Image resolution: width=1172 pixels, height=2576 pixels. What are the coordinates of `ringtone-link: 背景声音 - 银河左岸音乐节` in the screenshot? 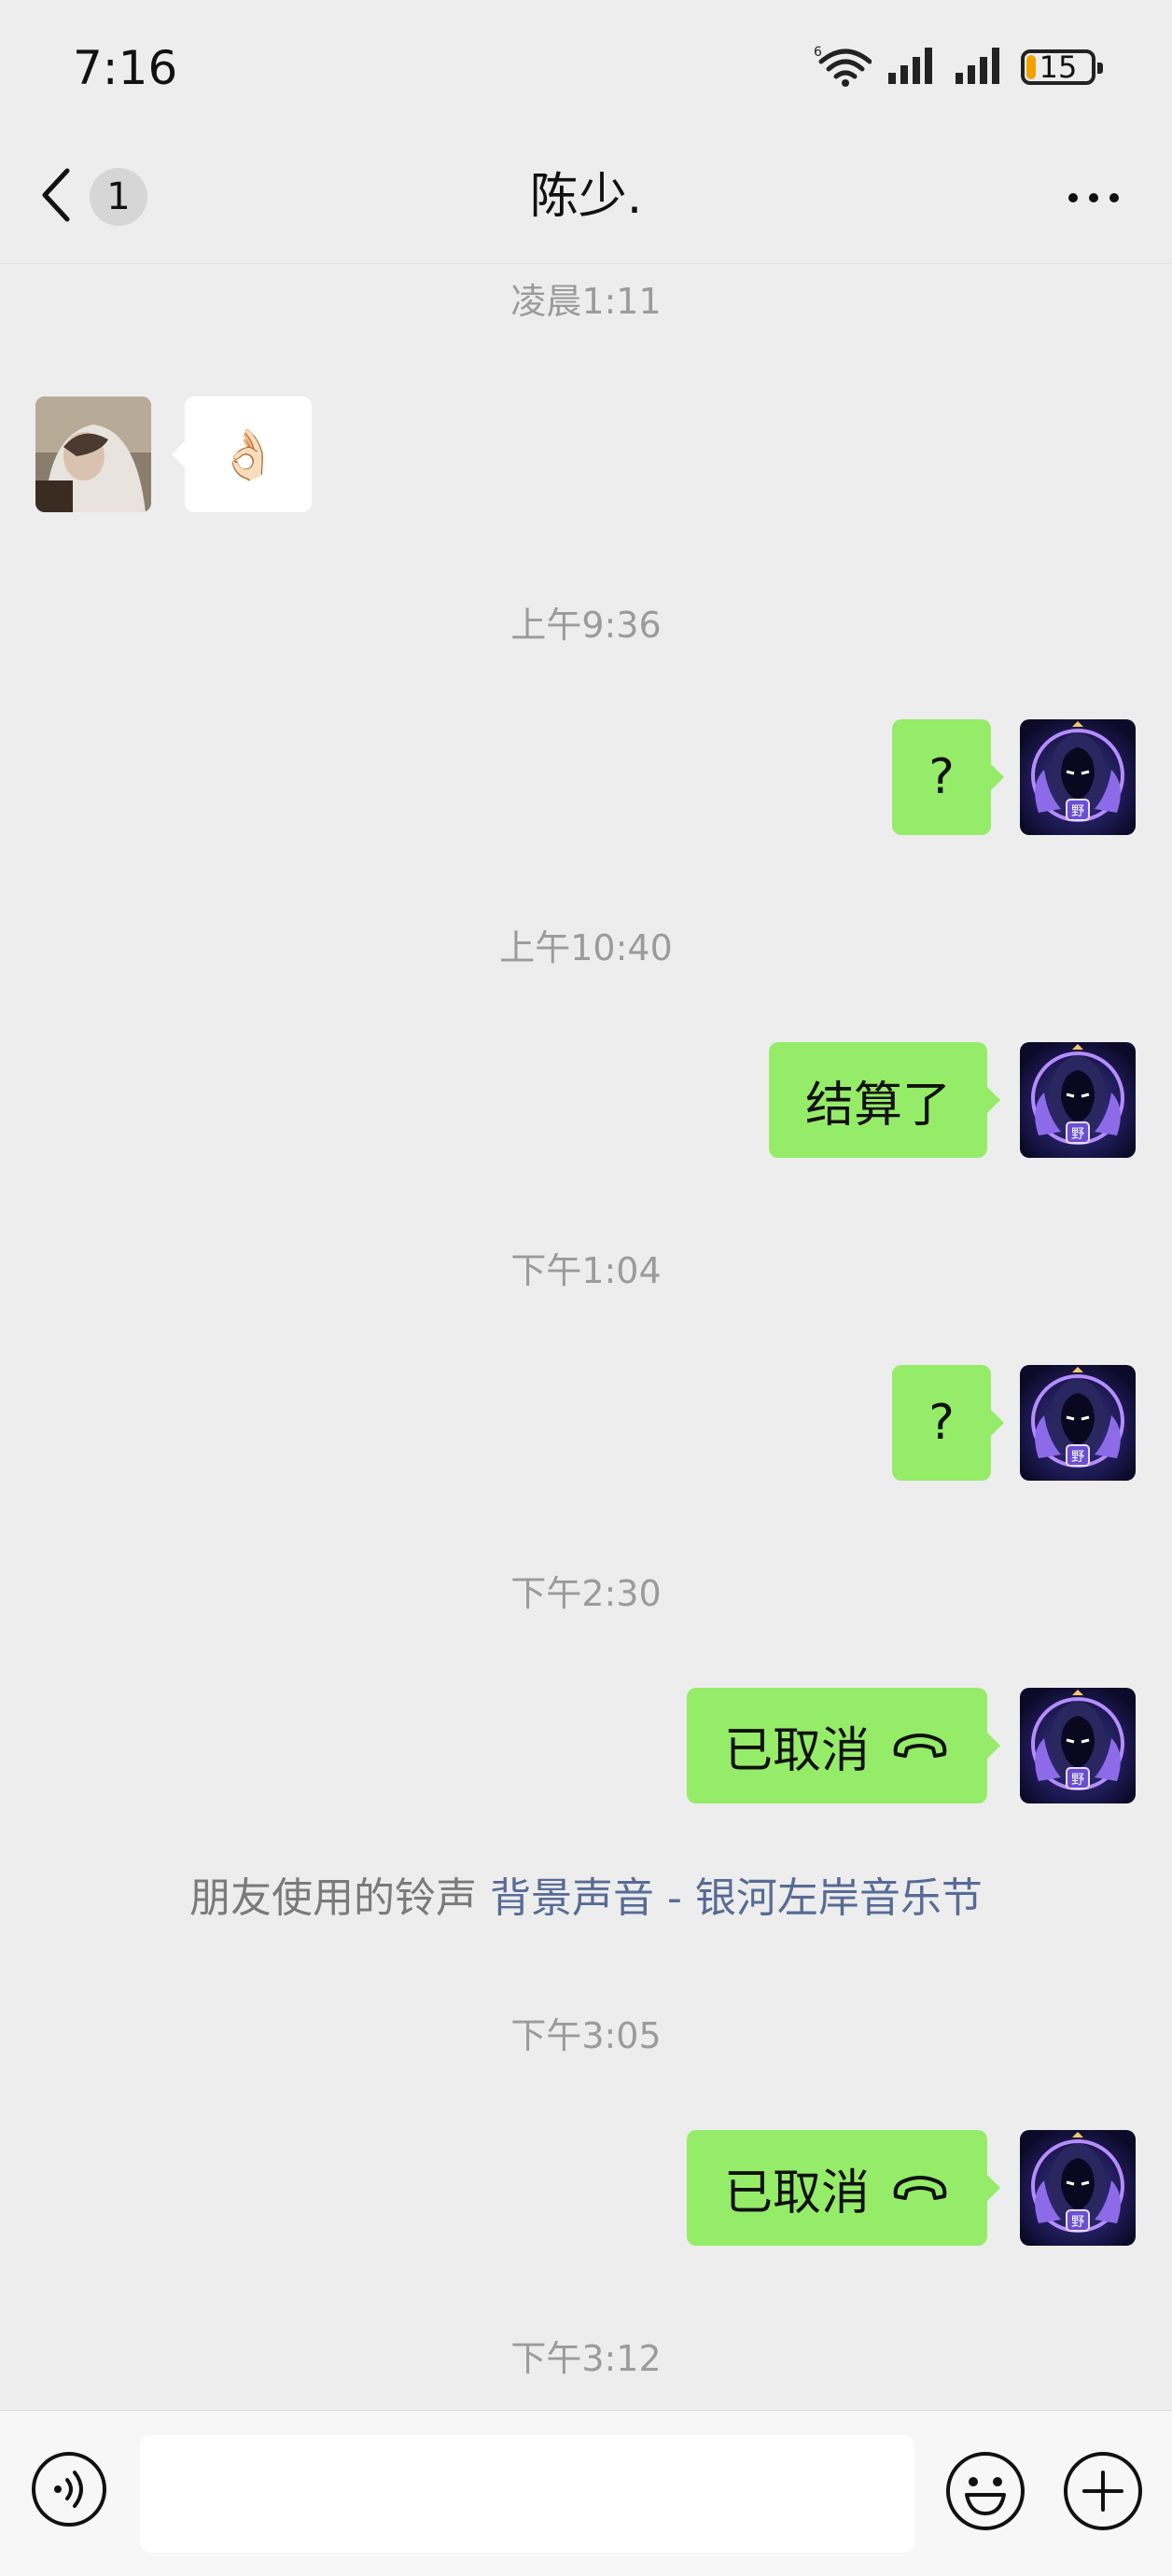 It's located at (736, 1898).